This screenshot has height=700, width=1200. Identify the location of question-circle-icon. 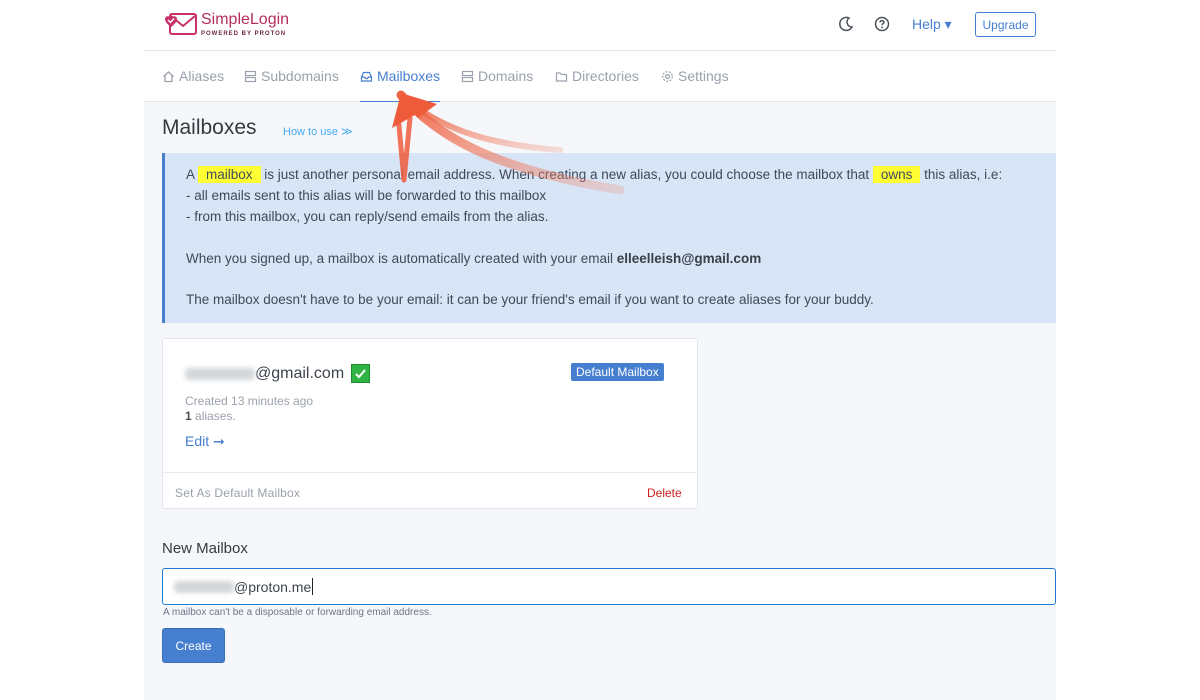
(882, 24).